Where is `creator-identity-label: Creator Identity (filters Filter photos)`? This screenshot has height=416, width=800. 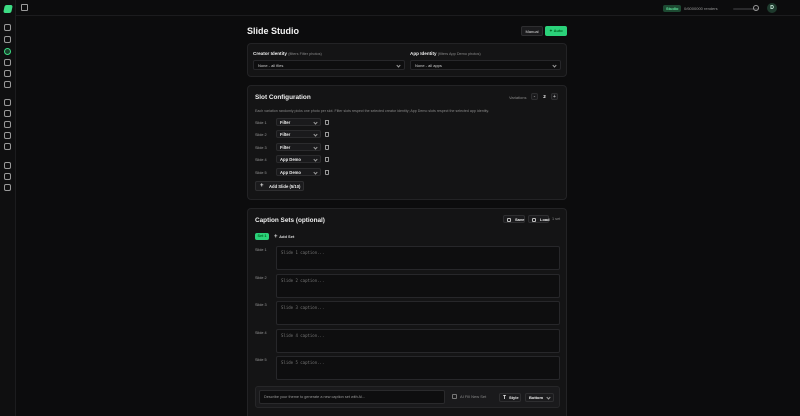
creator-identity-label: Creator Identity (filters Filter photos) is located at coordinates (287, 53).